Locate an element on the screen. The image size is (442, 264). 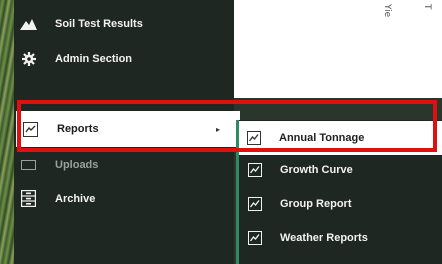
submenu-item-growth-curve: Growth Curve is located at coordinates (300, 170).